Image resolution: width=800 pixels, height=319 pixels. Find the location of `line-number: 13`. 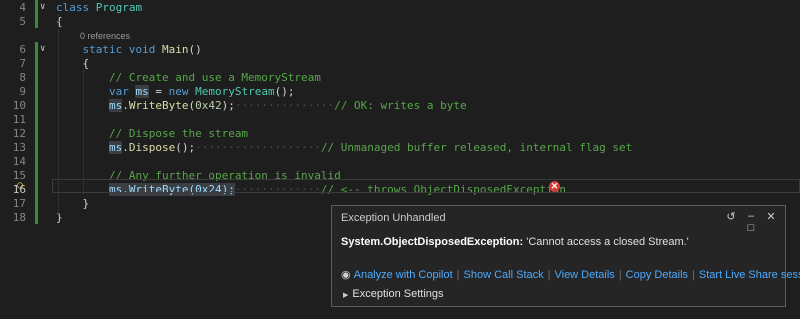

line-number: 13 is located at coordinates (19, 147).